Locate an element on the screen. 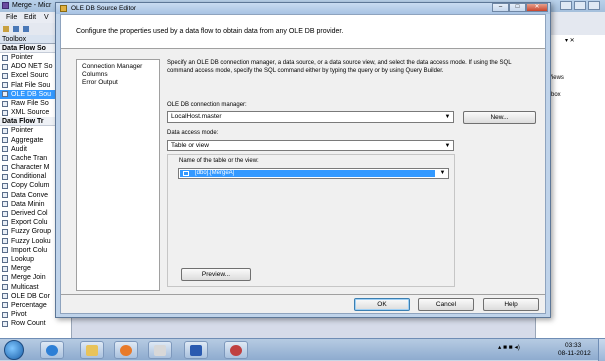 The image size is (605, 361). tools-icon is located at coordinates (160, 350).